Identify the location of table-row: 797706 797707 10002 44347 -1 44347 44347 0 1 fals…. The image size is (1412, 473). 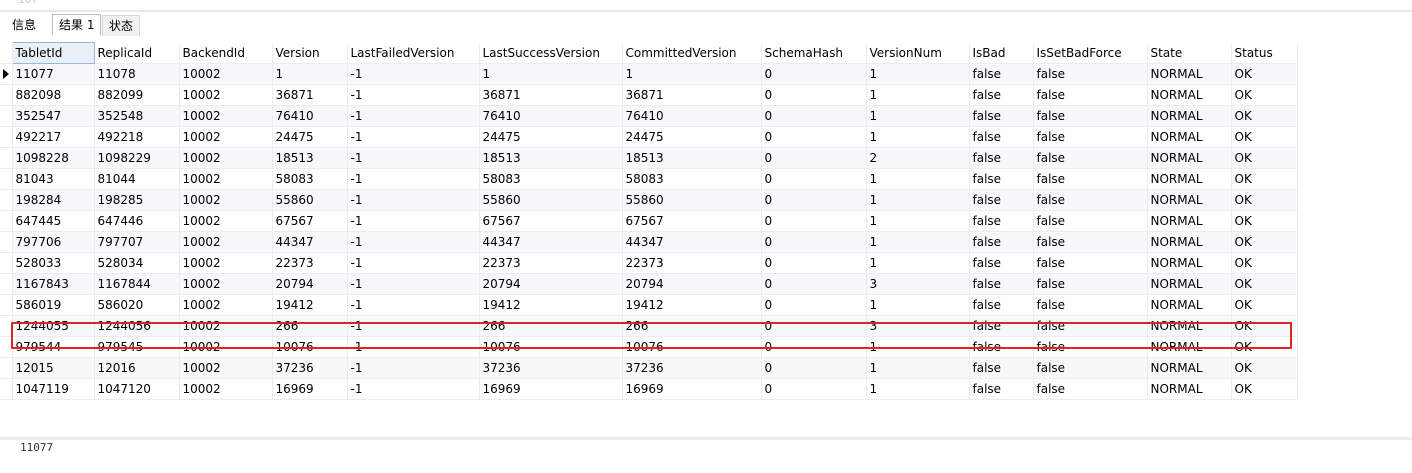
(649, 242).